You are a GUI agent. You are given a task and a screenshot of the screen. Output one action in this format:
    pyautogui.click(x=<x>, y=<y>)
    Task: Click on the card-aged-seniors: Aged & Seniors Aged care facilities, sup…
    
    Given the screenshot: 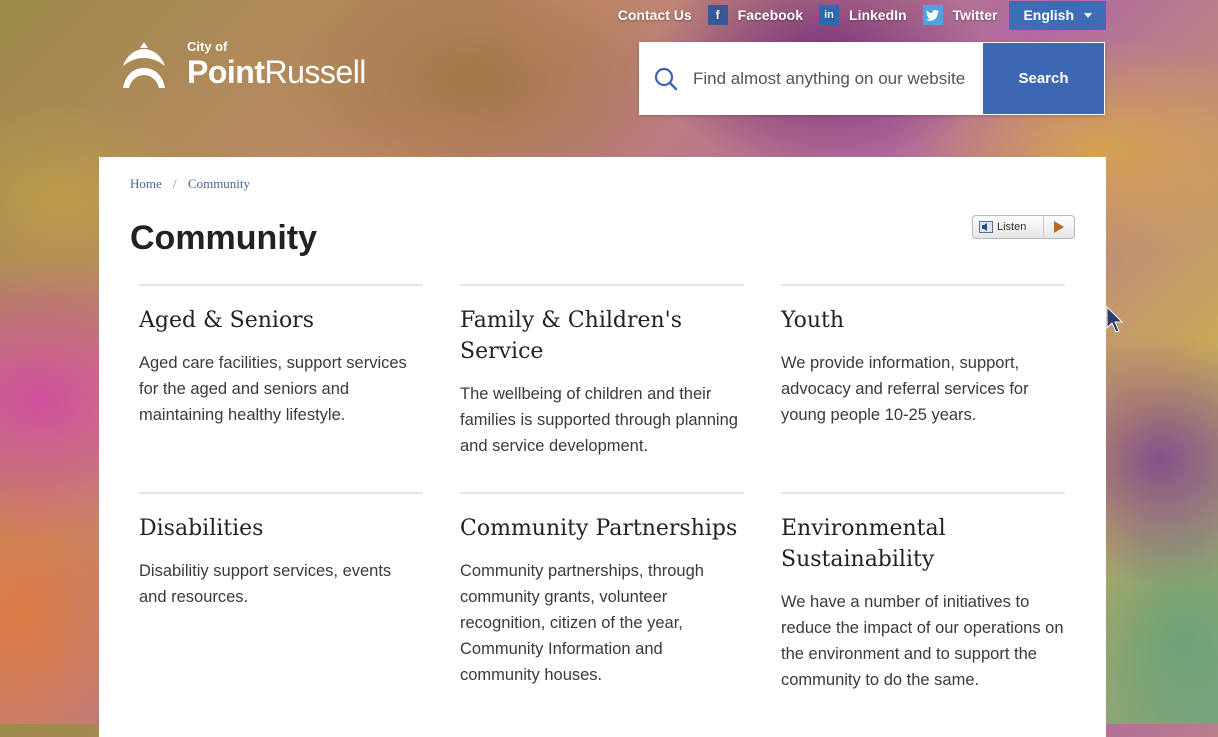 What is the action you would take?
    pyautogui.click(x=281, y=356)
    